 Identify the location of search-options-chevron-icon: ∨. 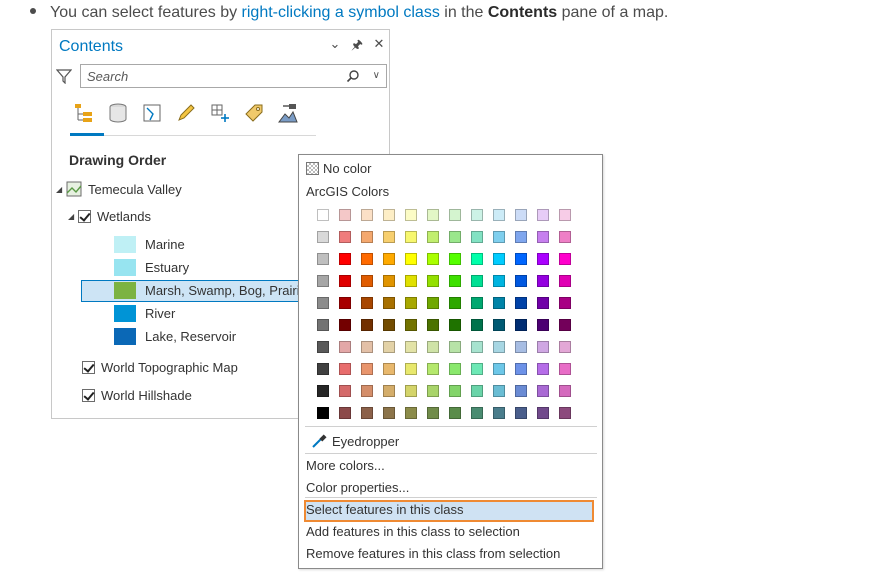
(376, 75).